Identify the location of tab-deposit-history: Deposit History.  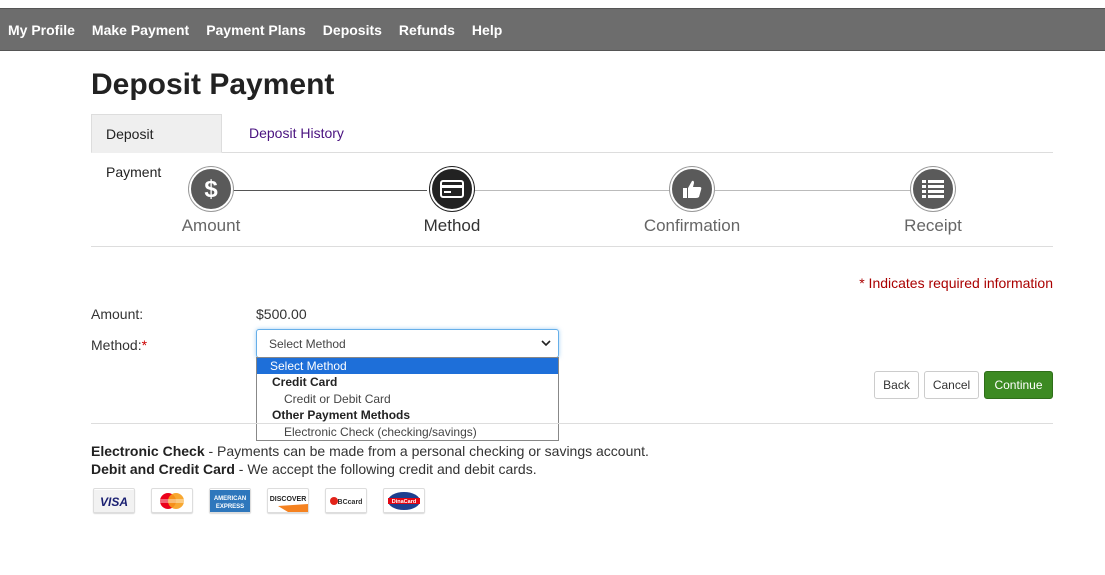
(296, 133).